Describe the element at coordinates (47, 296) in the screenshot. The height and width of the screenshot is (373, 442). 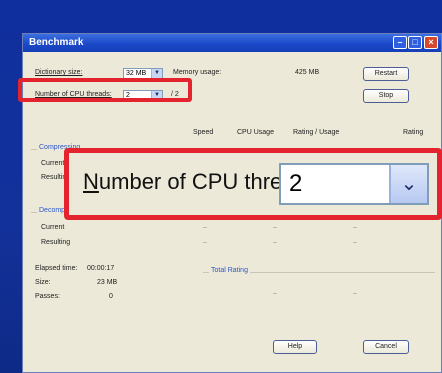
I see `passes-label: Passes:` at that location.